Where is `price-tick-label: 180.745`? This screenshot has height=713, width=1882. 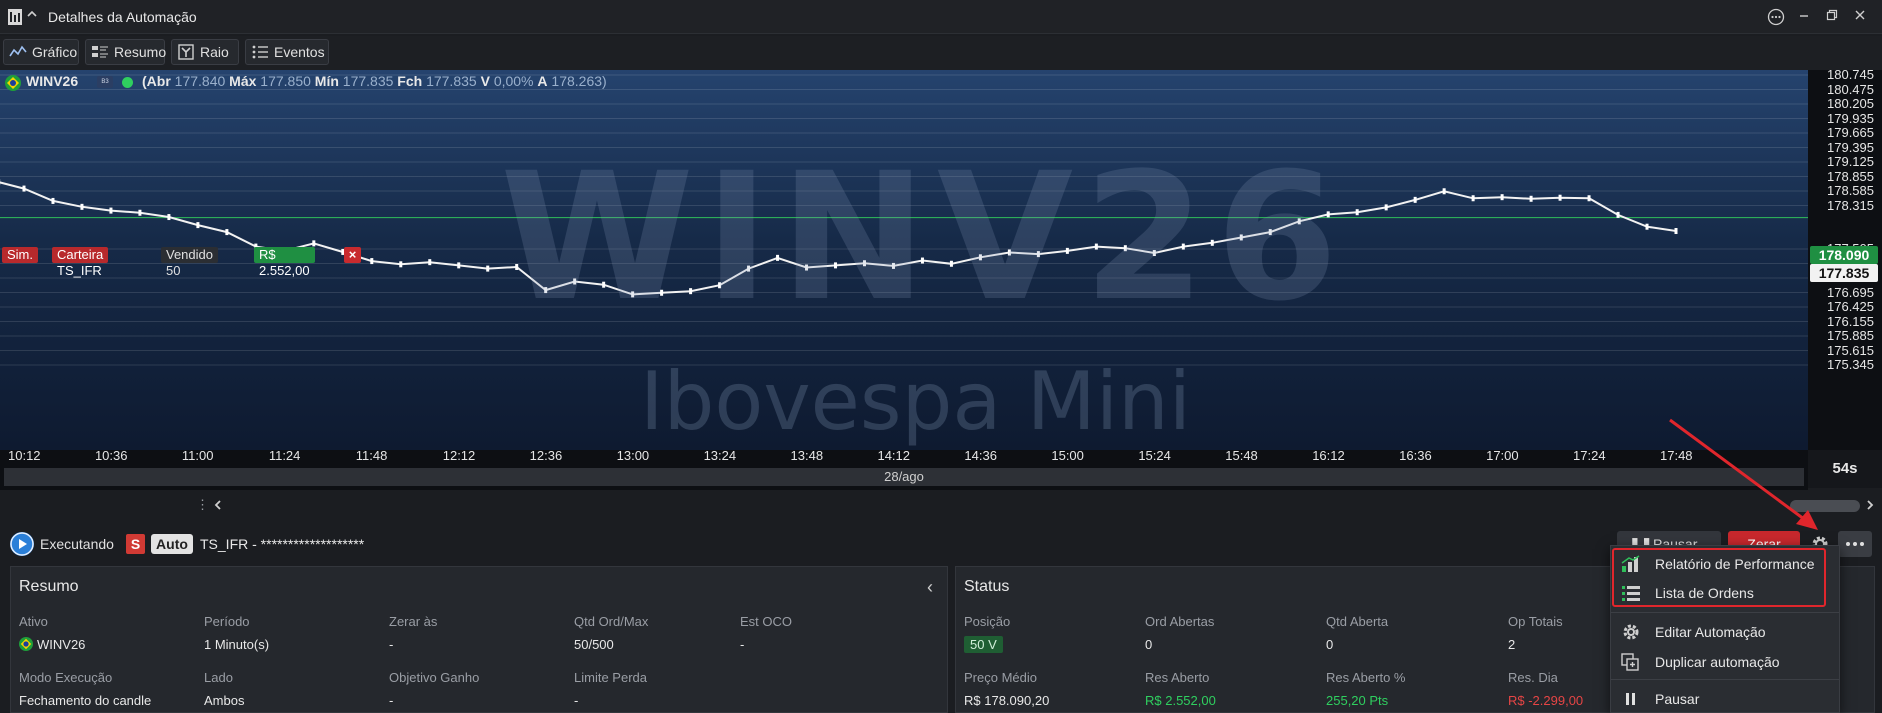
price-tick-label: 180.745 is located at coordinates (1850, 74).